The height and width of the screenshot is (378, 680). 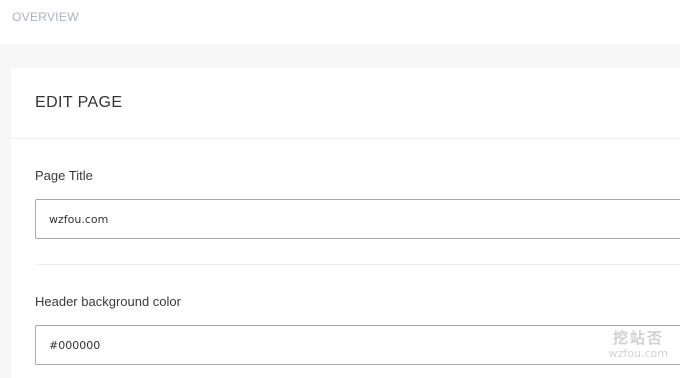 What do you see at coordinates (79, 102) in the screenshot?
I see `page-title: EDIT PAGE` at bounding box center [79, 102].